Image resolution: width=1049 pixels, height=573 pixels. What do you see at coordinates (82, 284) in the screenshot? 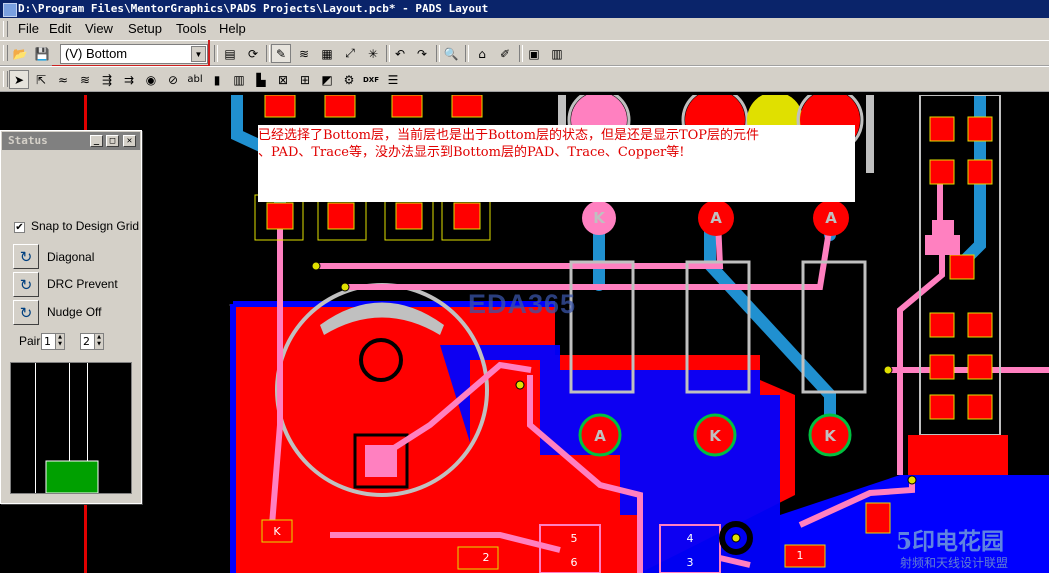
I see `drc-label: DRC Prevent` at bounding box center [82, 284].